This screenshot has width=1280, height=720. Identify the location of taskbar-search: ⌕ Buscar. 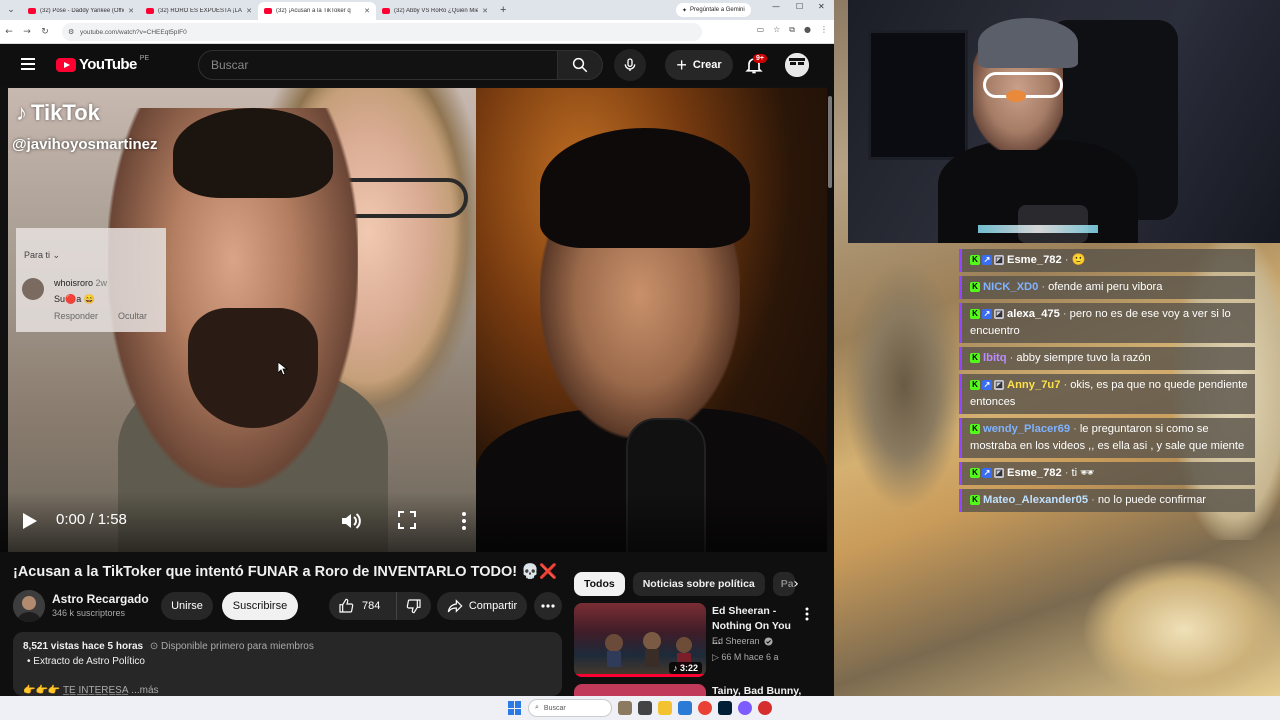
(570, 708).